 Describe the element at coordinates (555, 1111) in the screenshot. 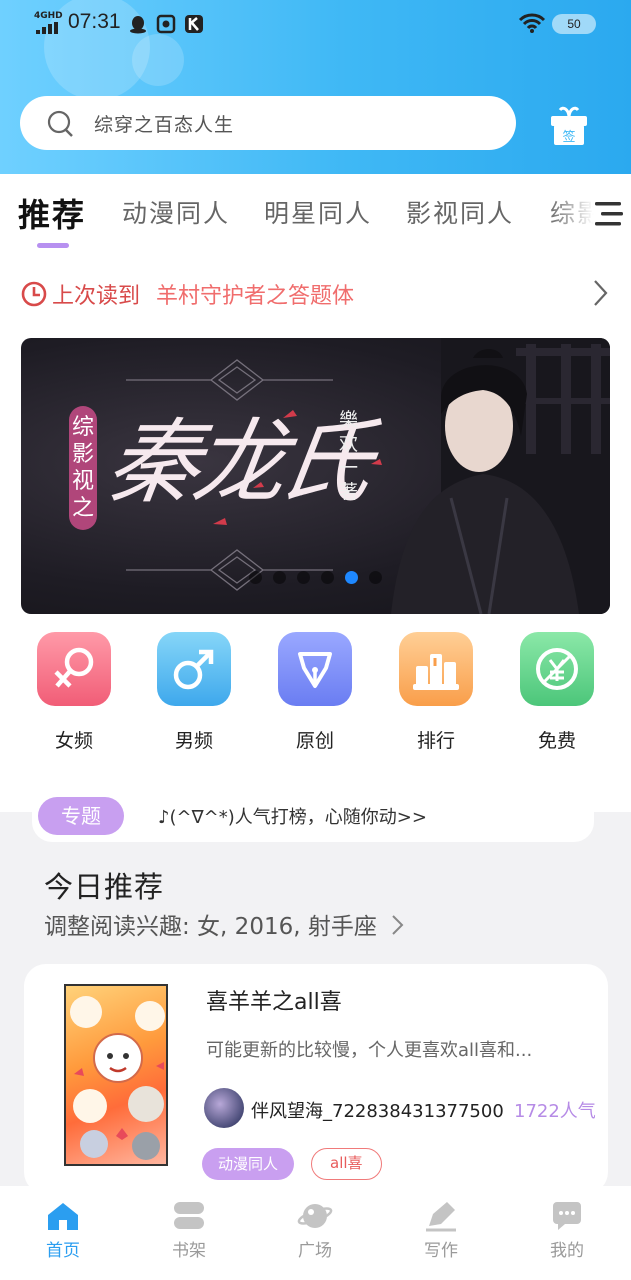

I see `popularity-count: 1722人气` at that location.